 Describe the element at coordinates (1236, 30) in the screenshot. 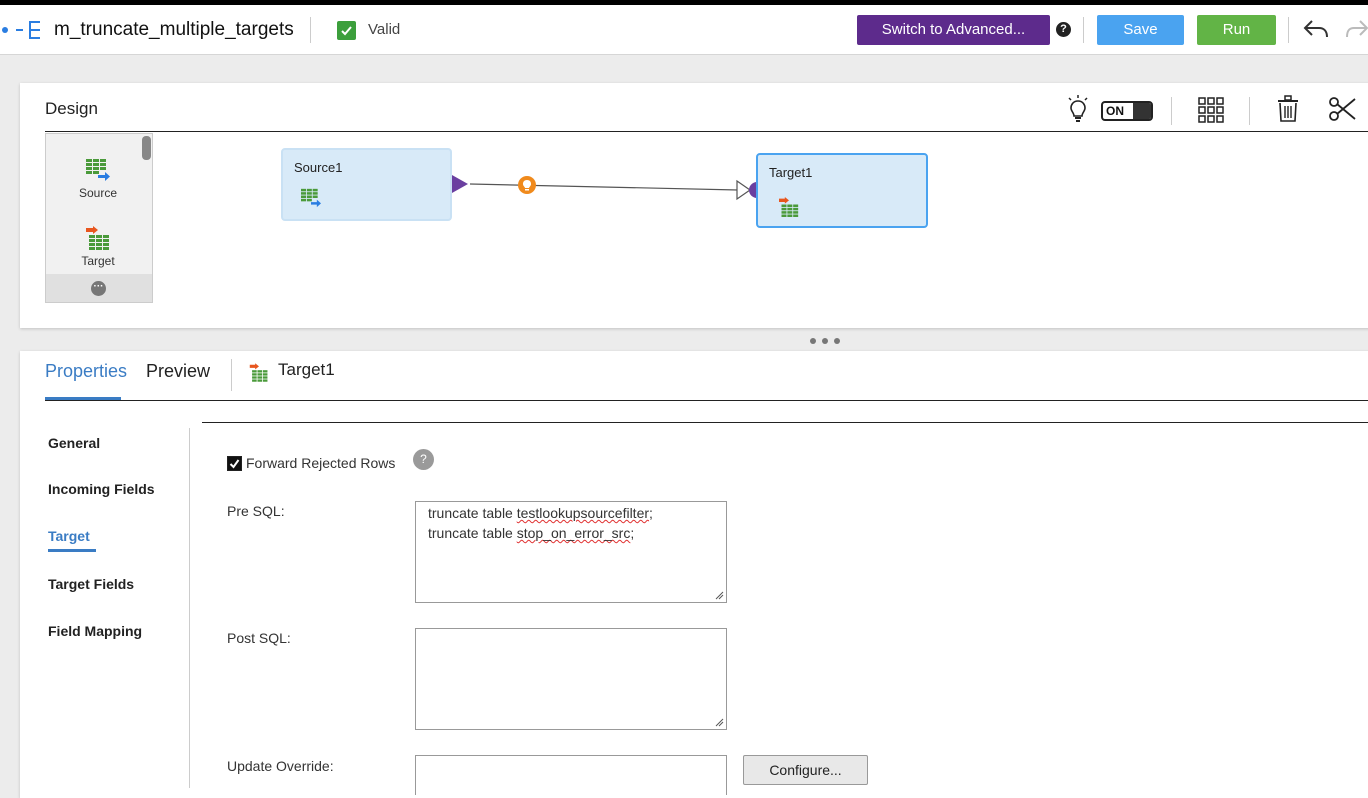

I see `run-button: Run` at that location.